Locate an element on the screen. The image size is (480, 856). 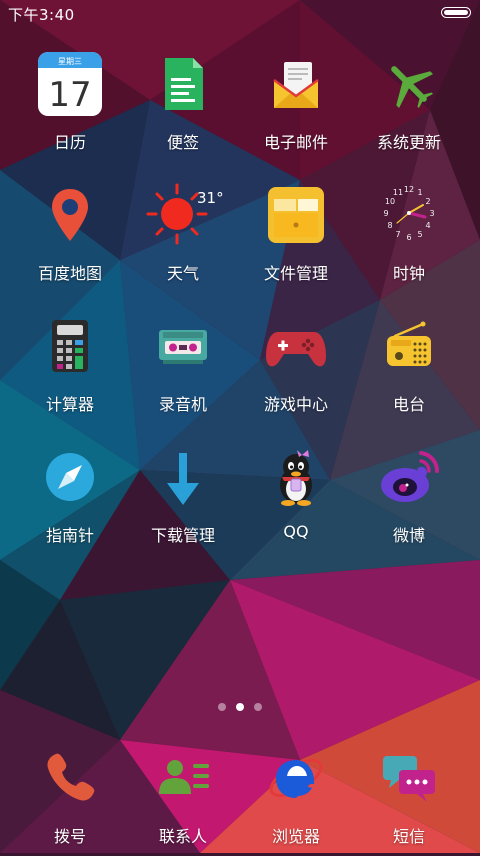
app-baidu-map: 百度地图 is located at coordinates (70, 238).